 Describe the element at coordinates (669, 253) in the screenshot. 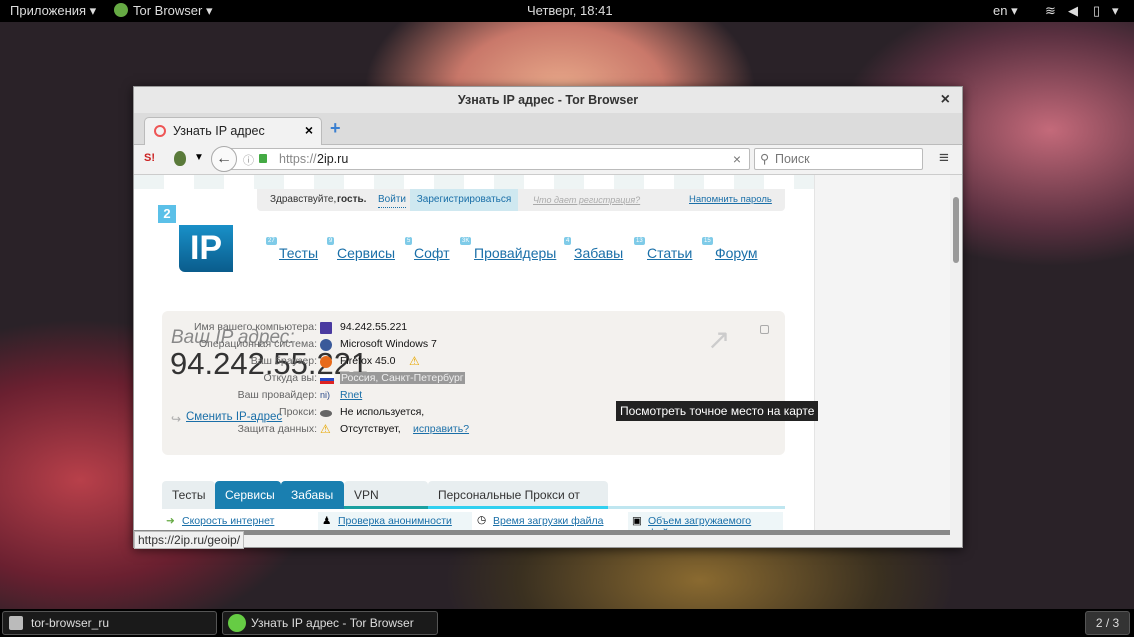

I see `nav-articles: Статьи` at that location.